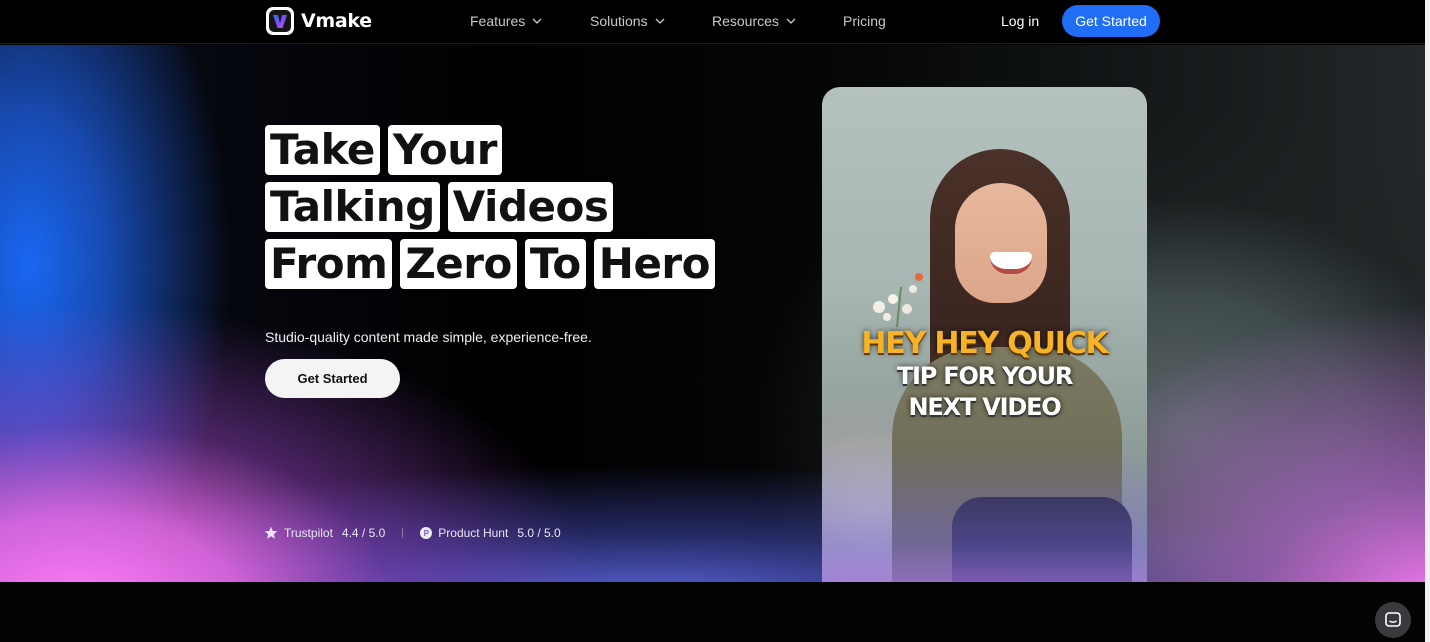  I want to click on headline-row: From Zero To Hero, so click(490, 264).